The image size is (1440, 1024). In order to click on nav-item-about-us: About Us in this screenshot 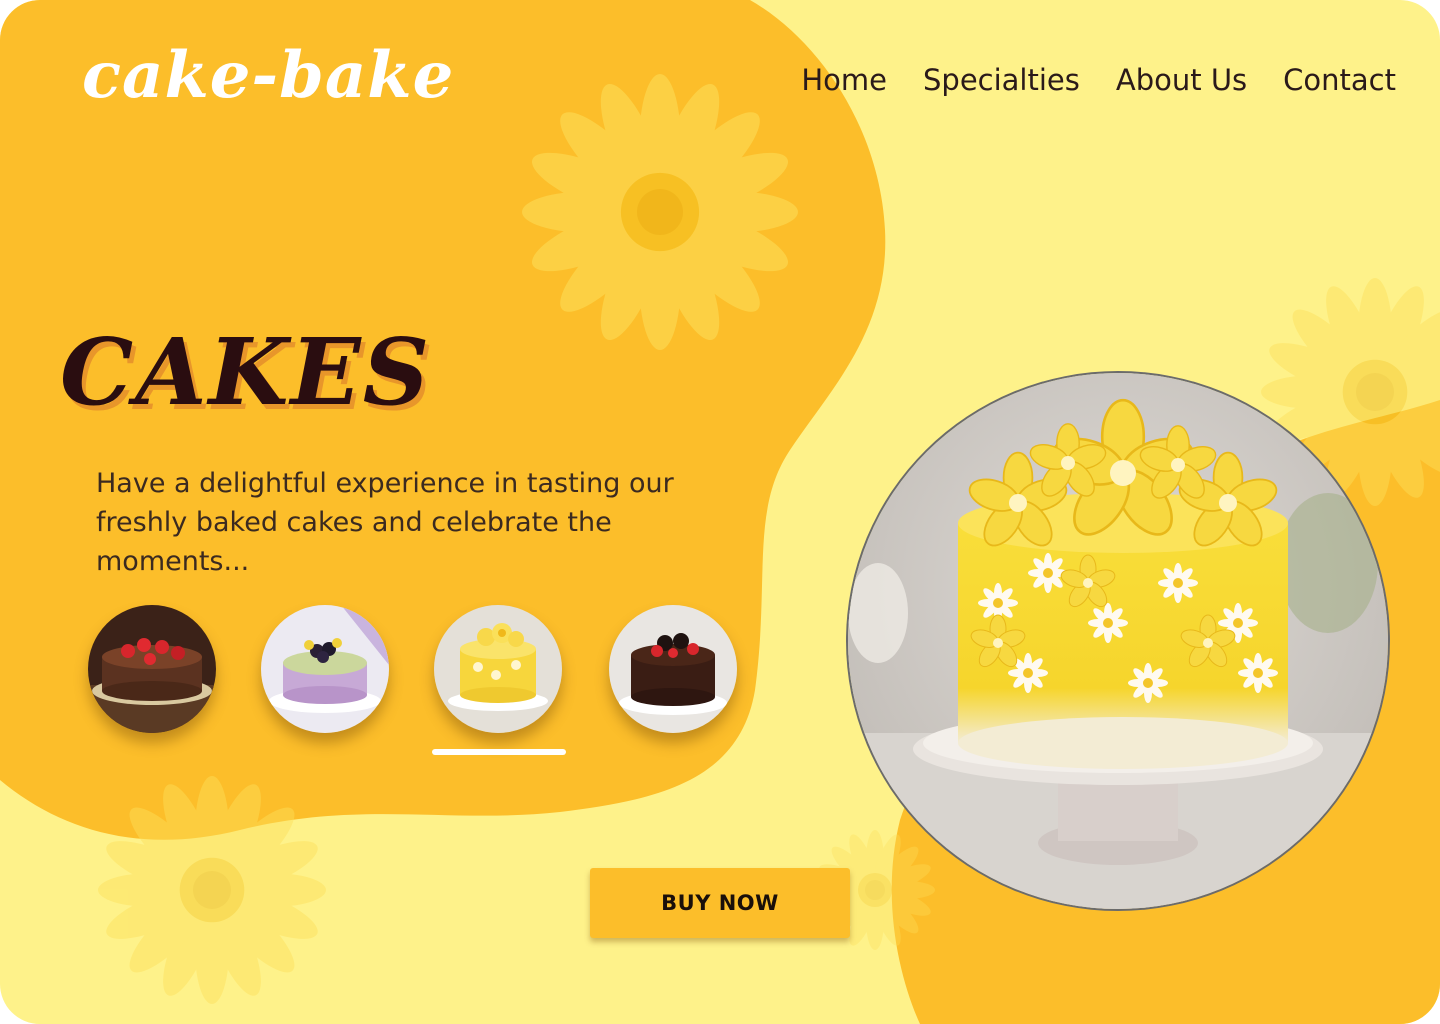, I will do `click(1181, 80)`.